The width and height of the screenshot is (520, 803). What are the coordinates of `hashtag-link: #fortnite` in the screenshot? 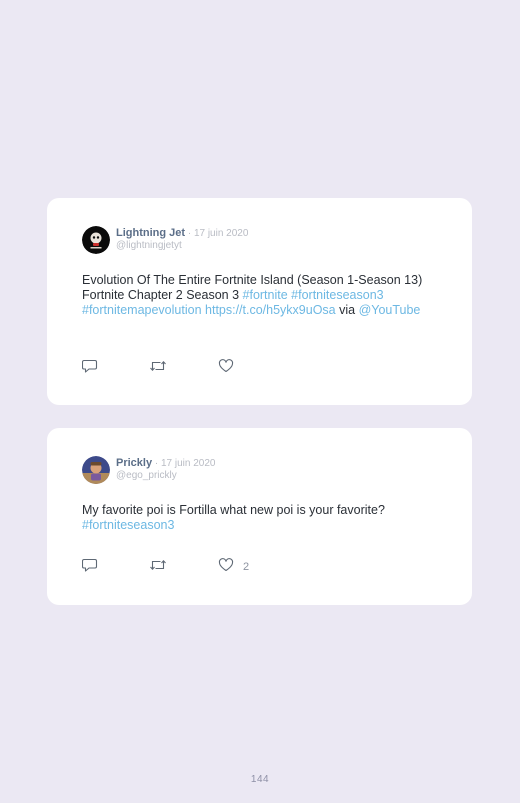 It's located at (265, 295).